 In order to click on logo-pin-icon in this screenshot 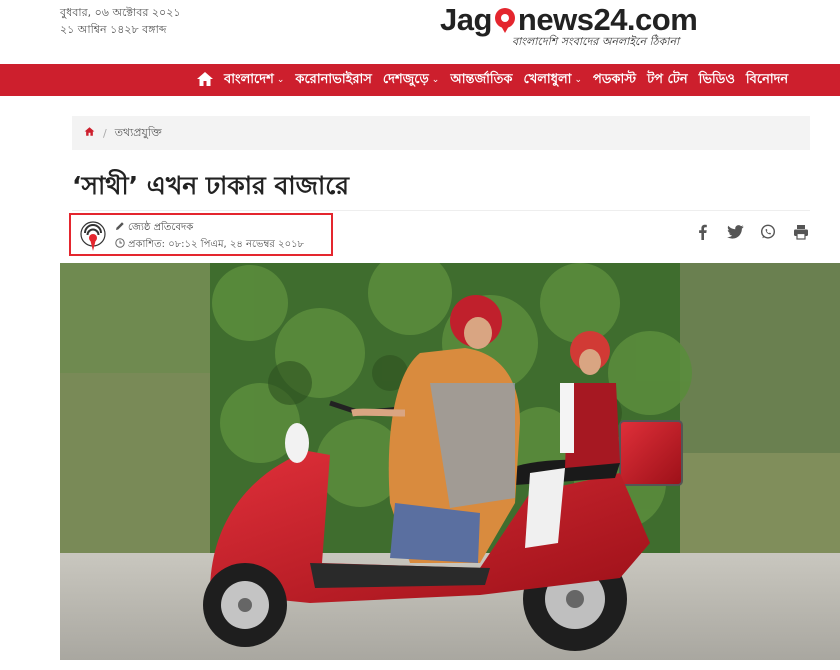, I will do `click(505, 19)`.